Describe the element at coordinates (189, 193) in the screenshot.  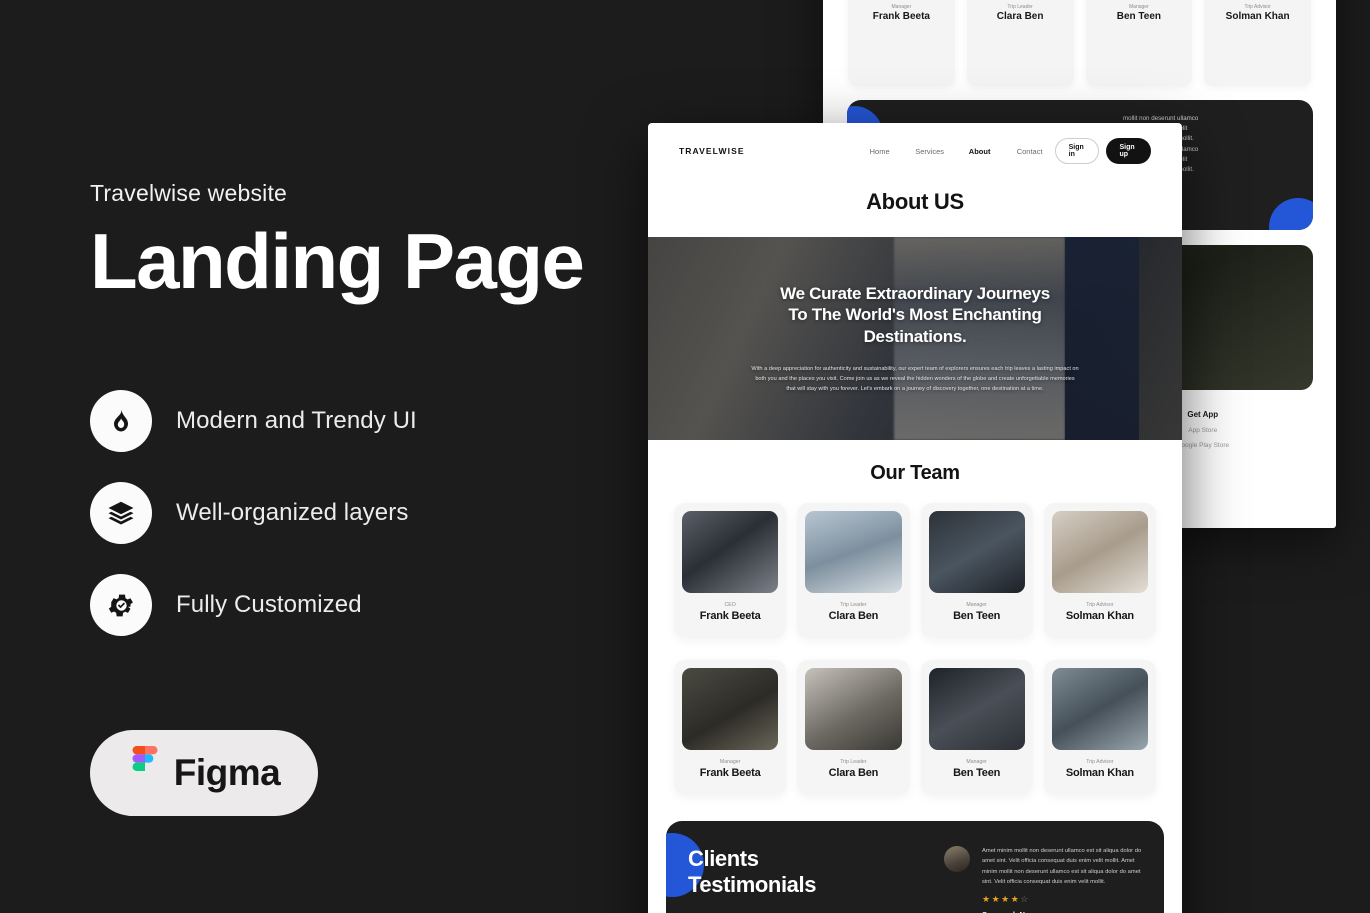
I see `promo-eyebrow: Travelwise website` at that location.